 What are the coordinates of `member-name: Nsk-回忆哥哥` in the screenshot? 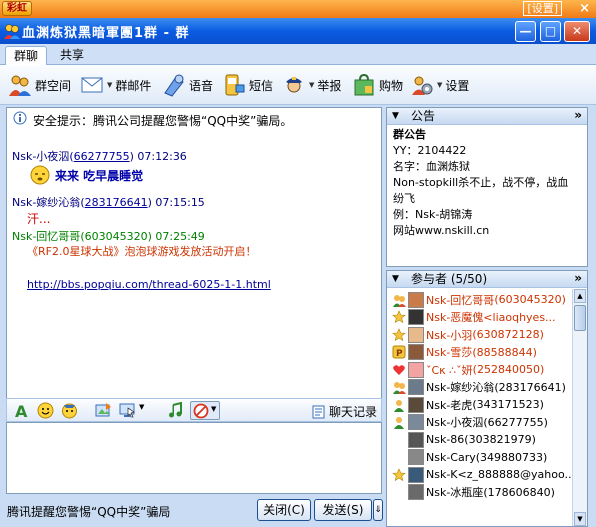 It's located at (460, 300).